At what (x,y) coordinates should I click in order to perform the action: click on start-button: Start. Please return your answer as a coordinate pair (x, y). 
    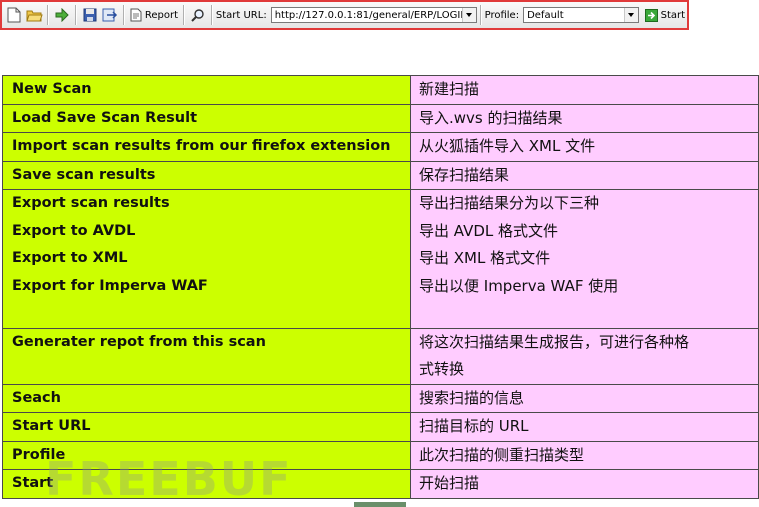
    Looking at the image, I should click on (665, 15).